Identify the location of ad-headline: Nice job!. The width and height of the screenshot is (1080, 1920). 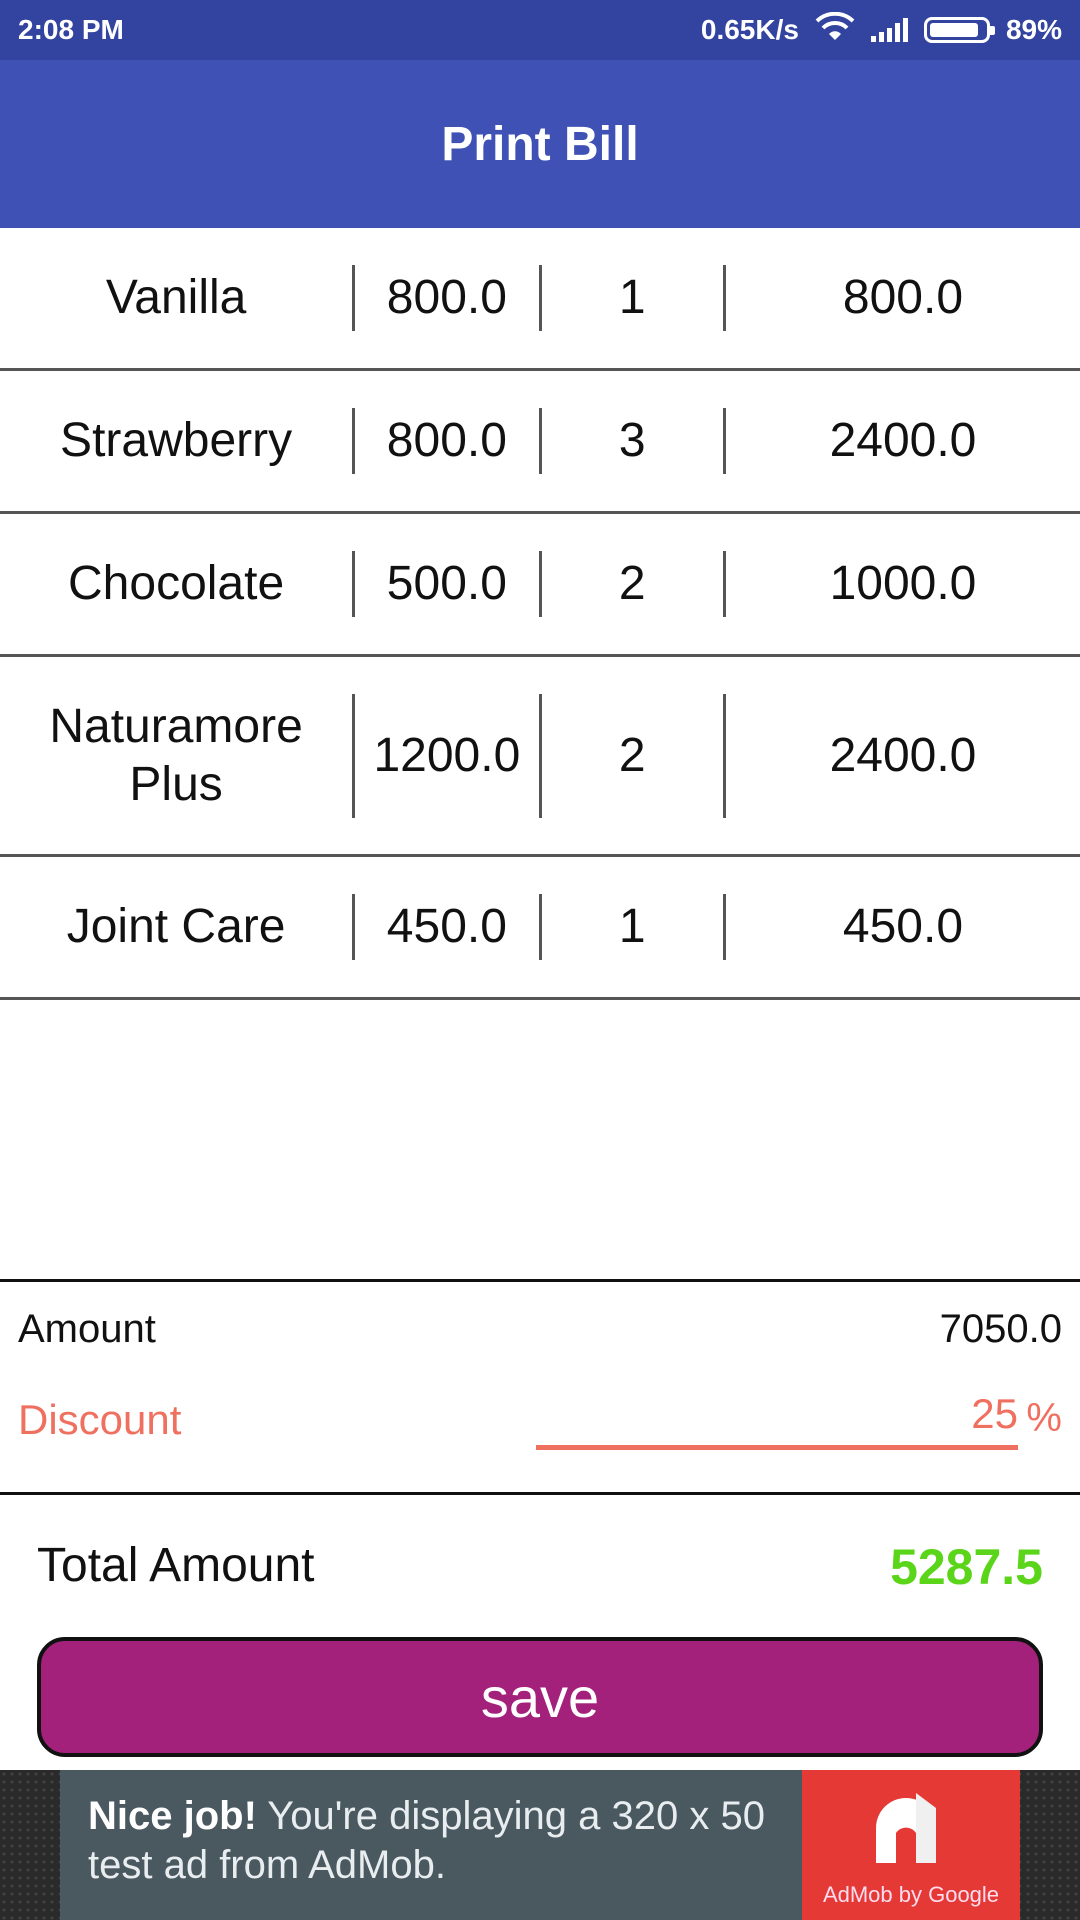
(172, 1816).